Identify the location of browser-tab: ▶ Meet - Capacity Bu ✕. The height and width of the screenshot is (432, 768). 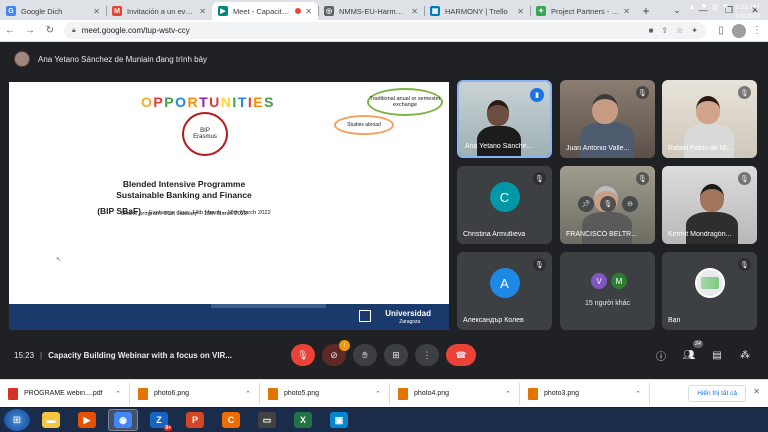
(265, 11).